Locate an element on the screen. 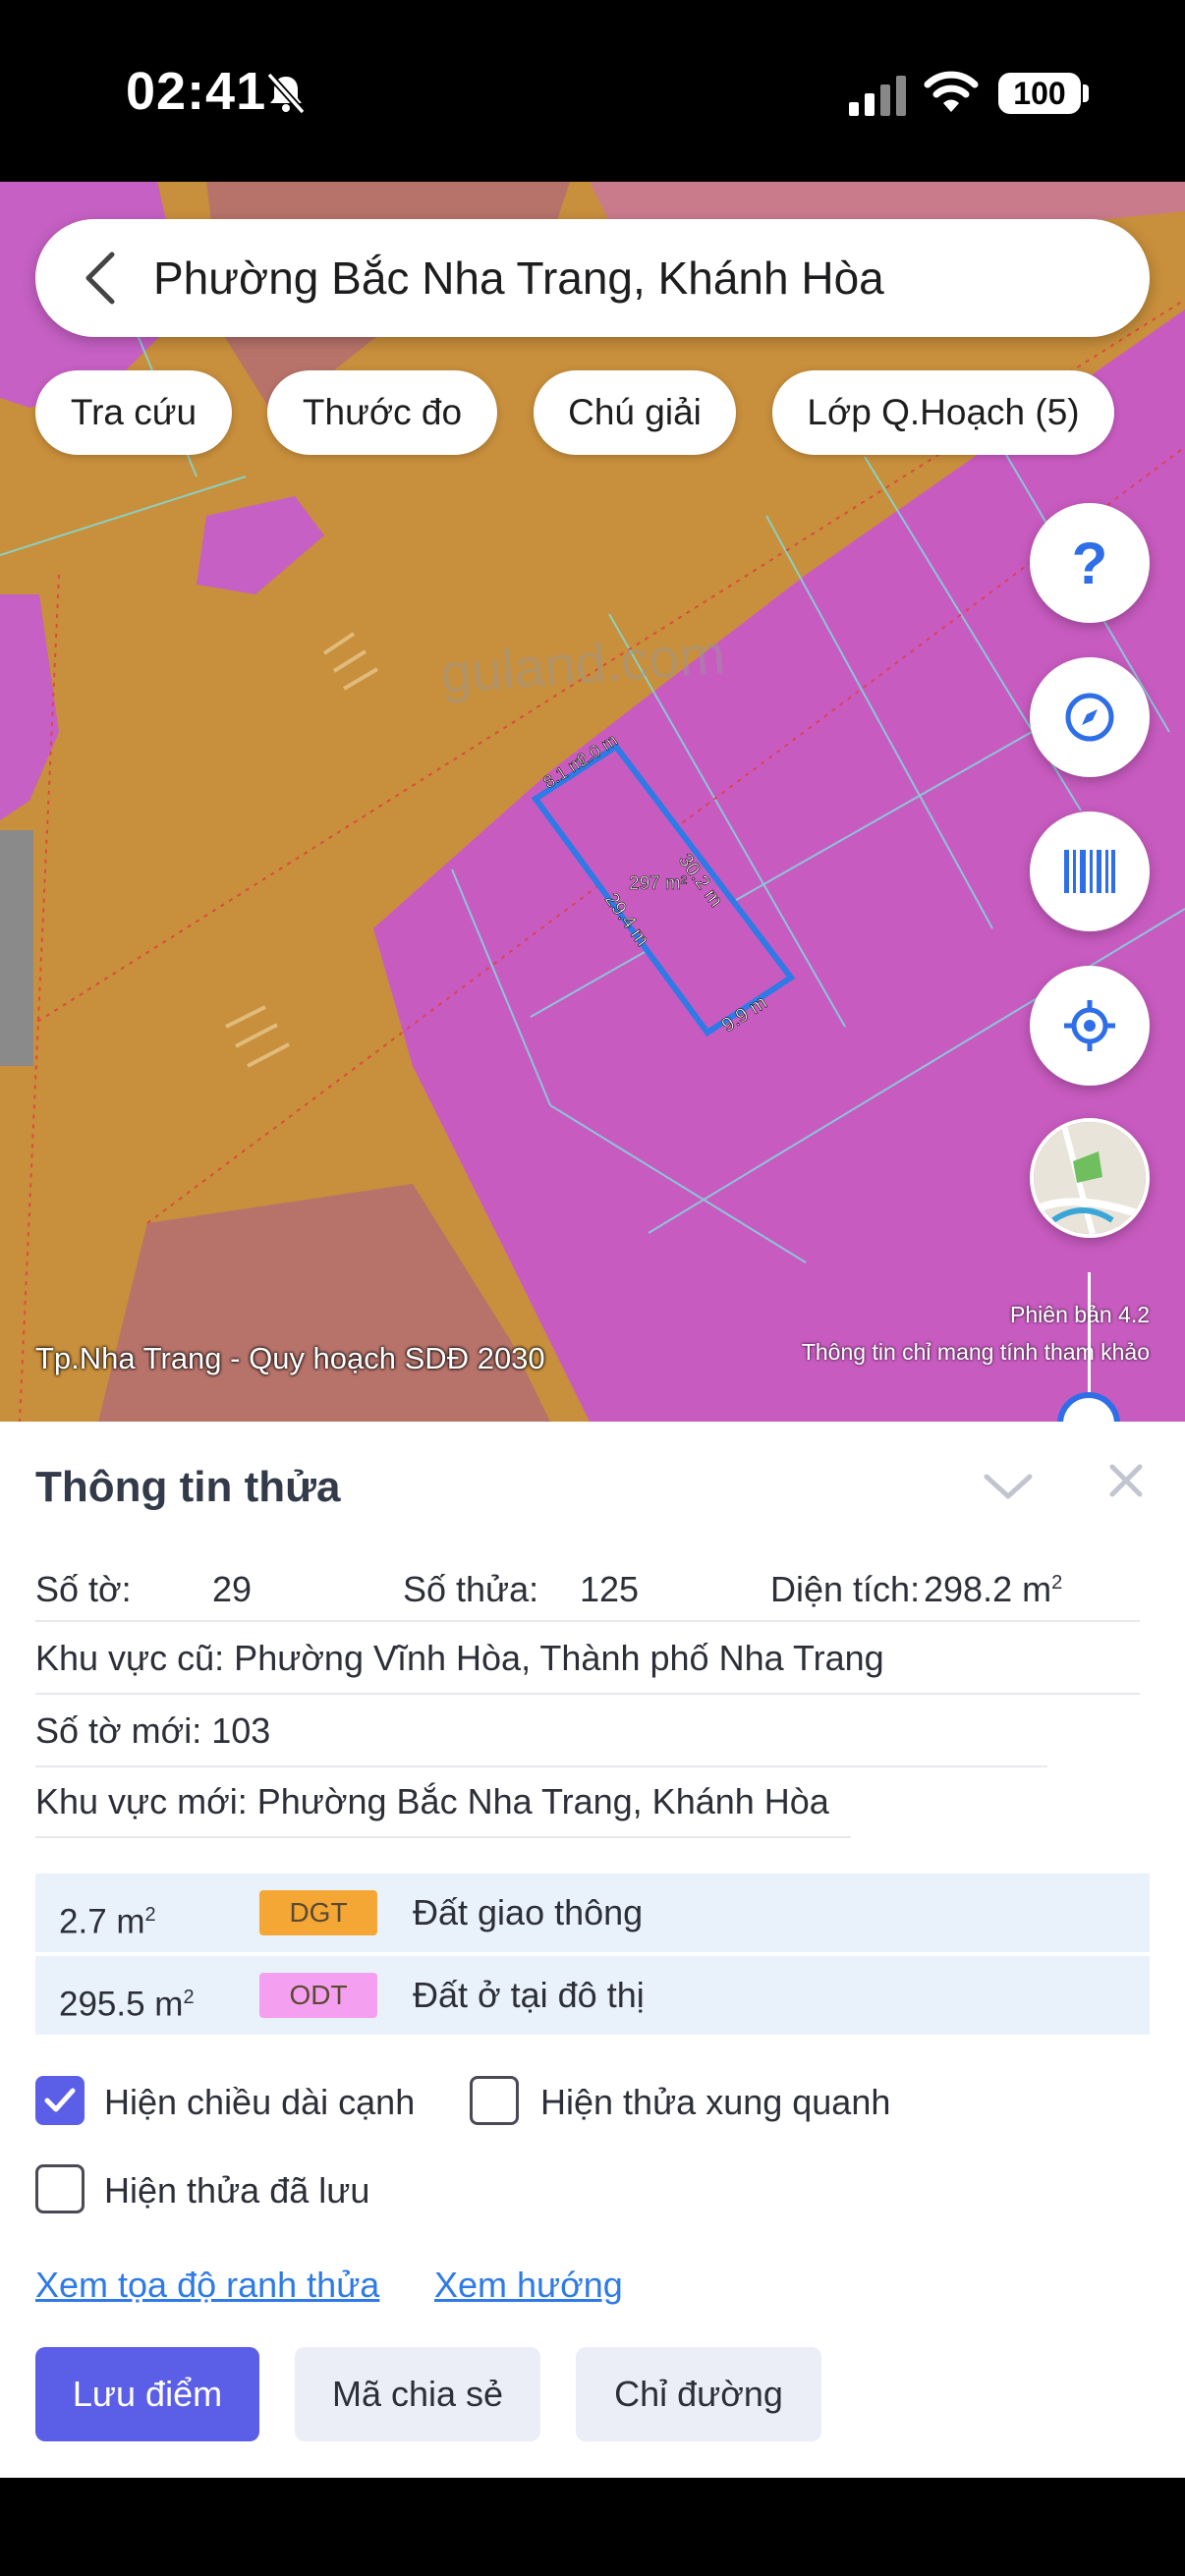 The height and width of the screenshot is (2576, 1185). search-bar: Phường Bắc Nha Trang, Khánh Hòa is located at coordinates (592, 278).